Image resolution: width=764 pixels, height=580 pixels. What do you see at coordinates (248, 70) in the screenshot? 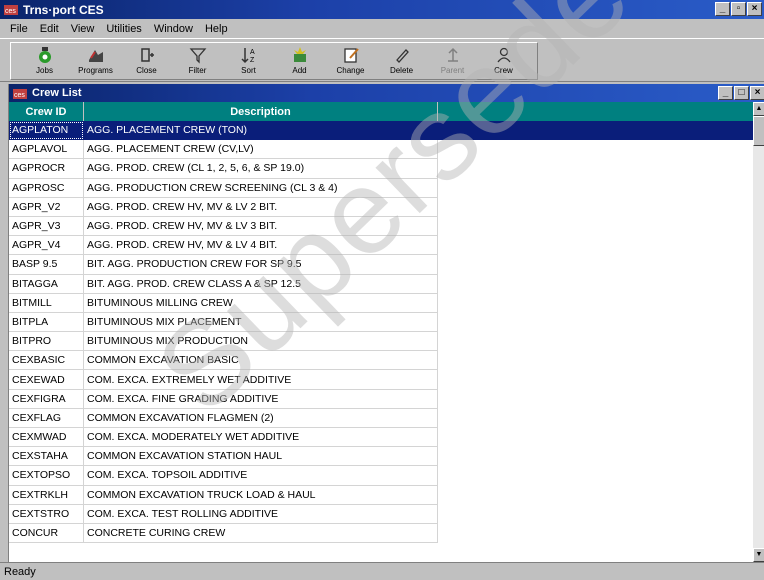
I see `sort-label: Sort` at bounding box center [248, 70].